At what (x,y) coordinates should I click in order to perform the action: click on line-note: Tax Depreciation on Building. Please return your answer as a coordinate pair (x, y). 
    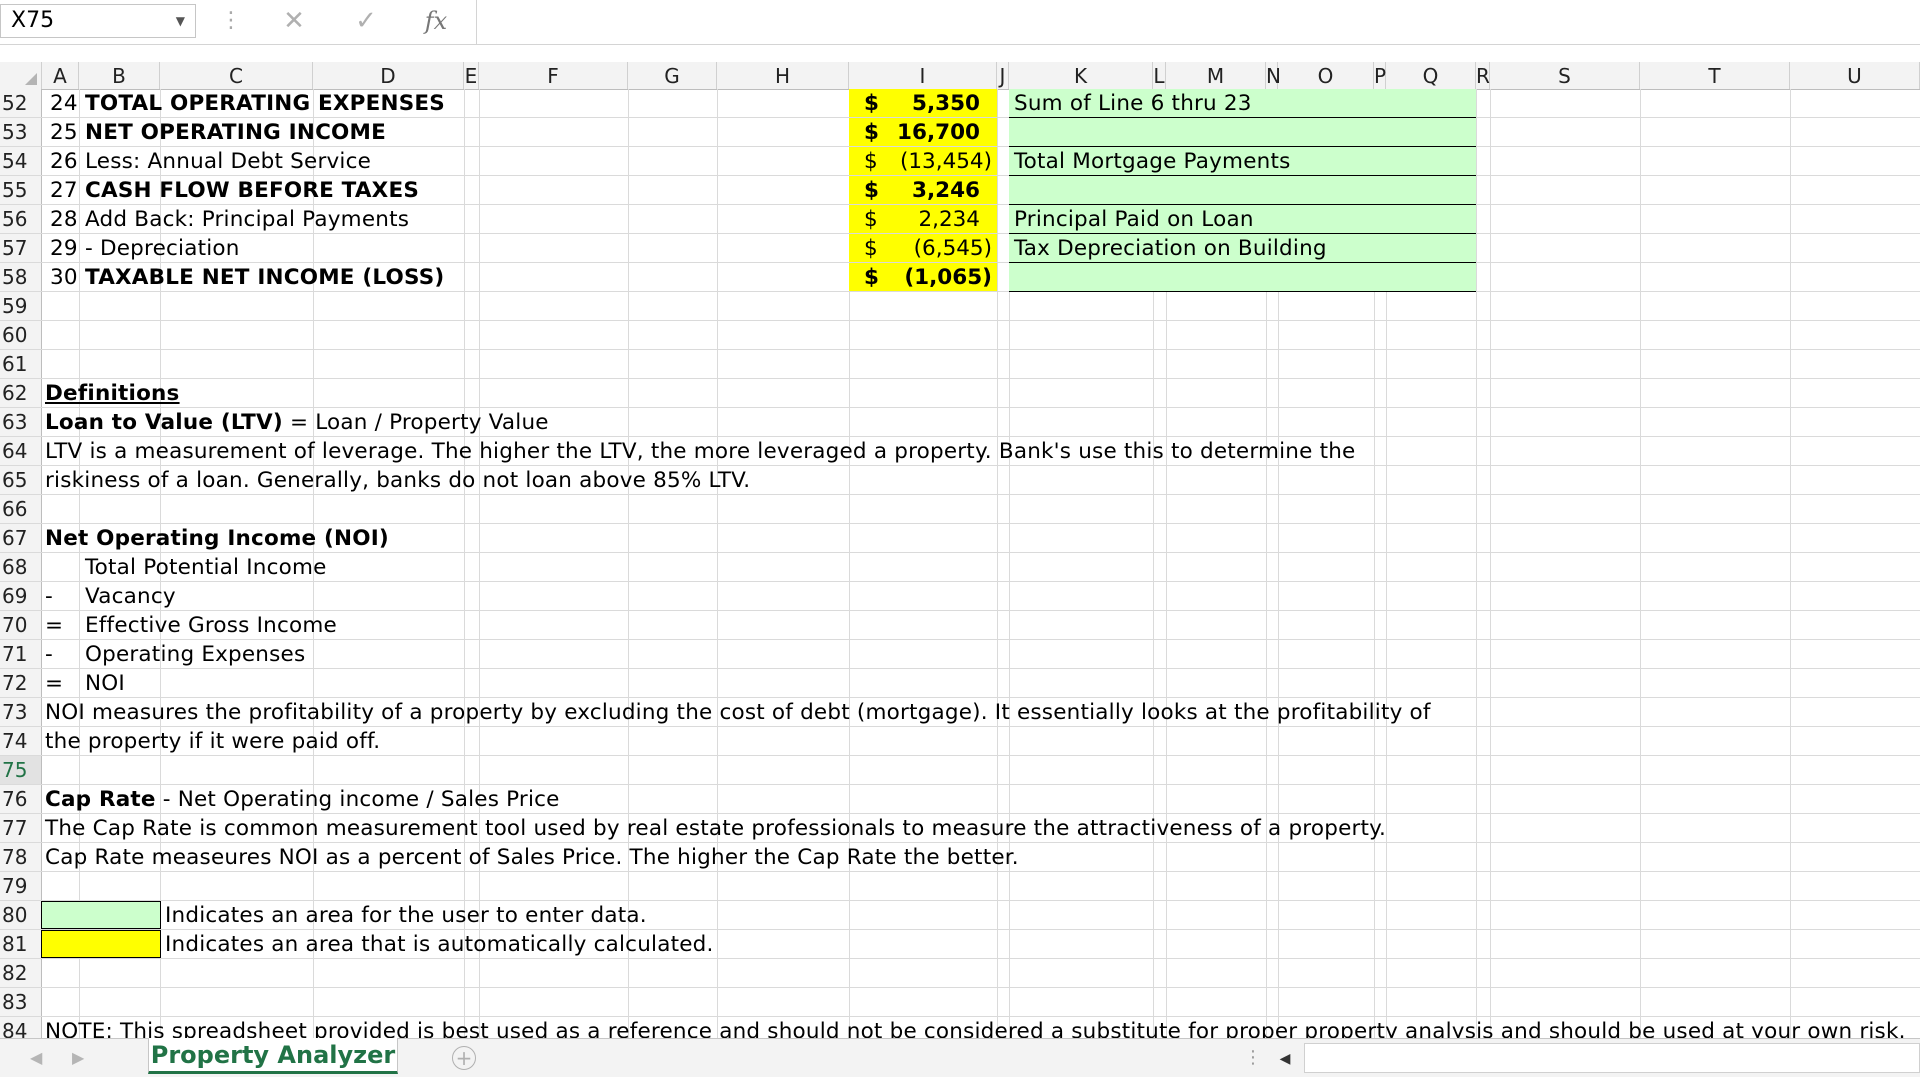
    Looking at the image, I should click on (1170, 248).